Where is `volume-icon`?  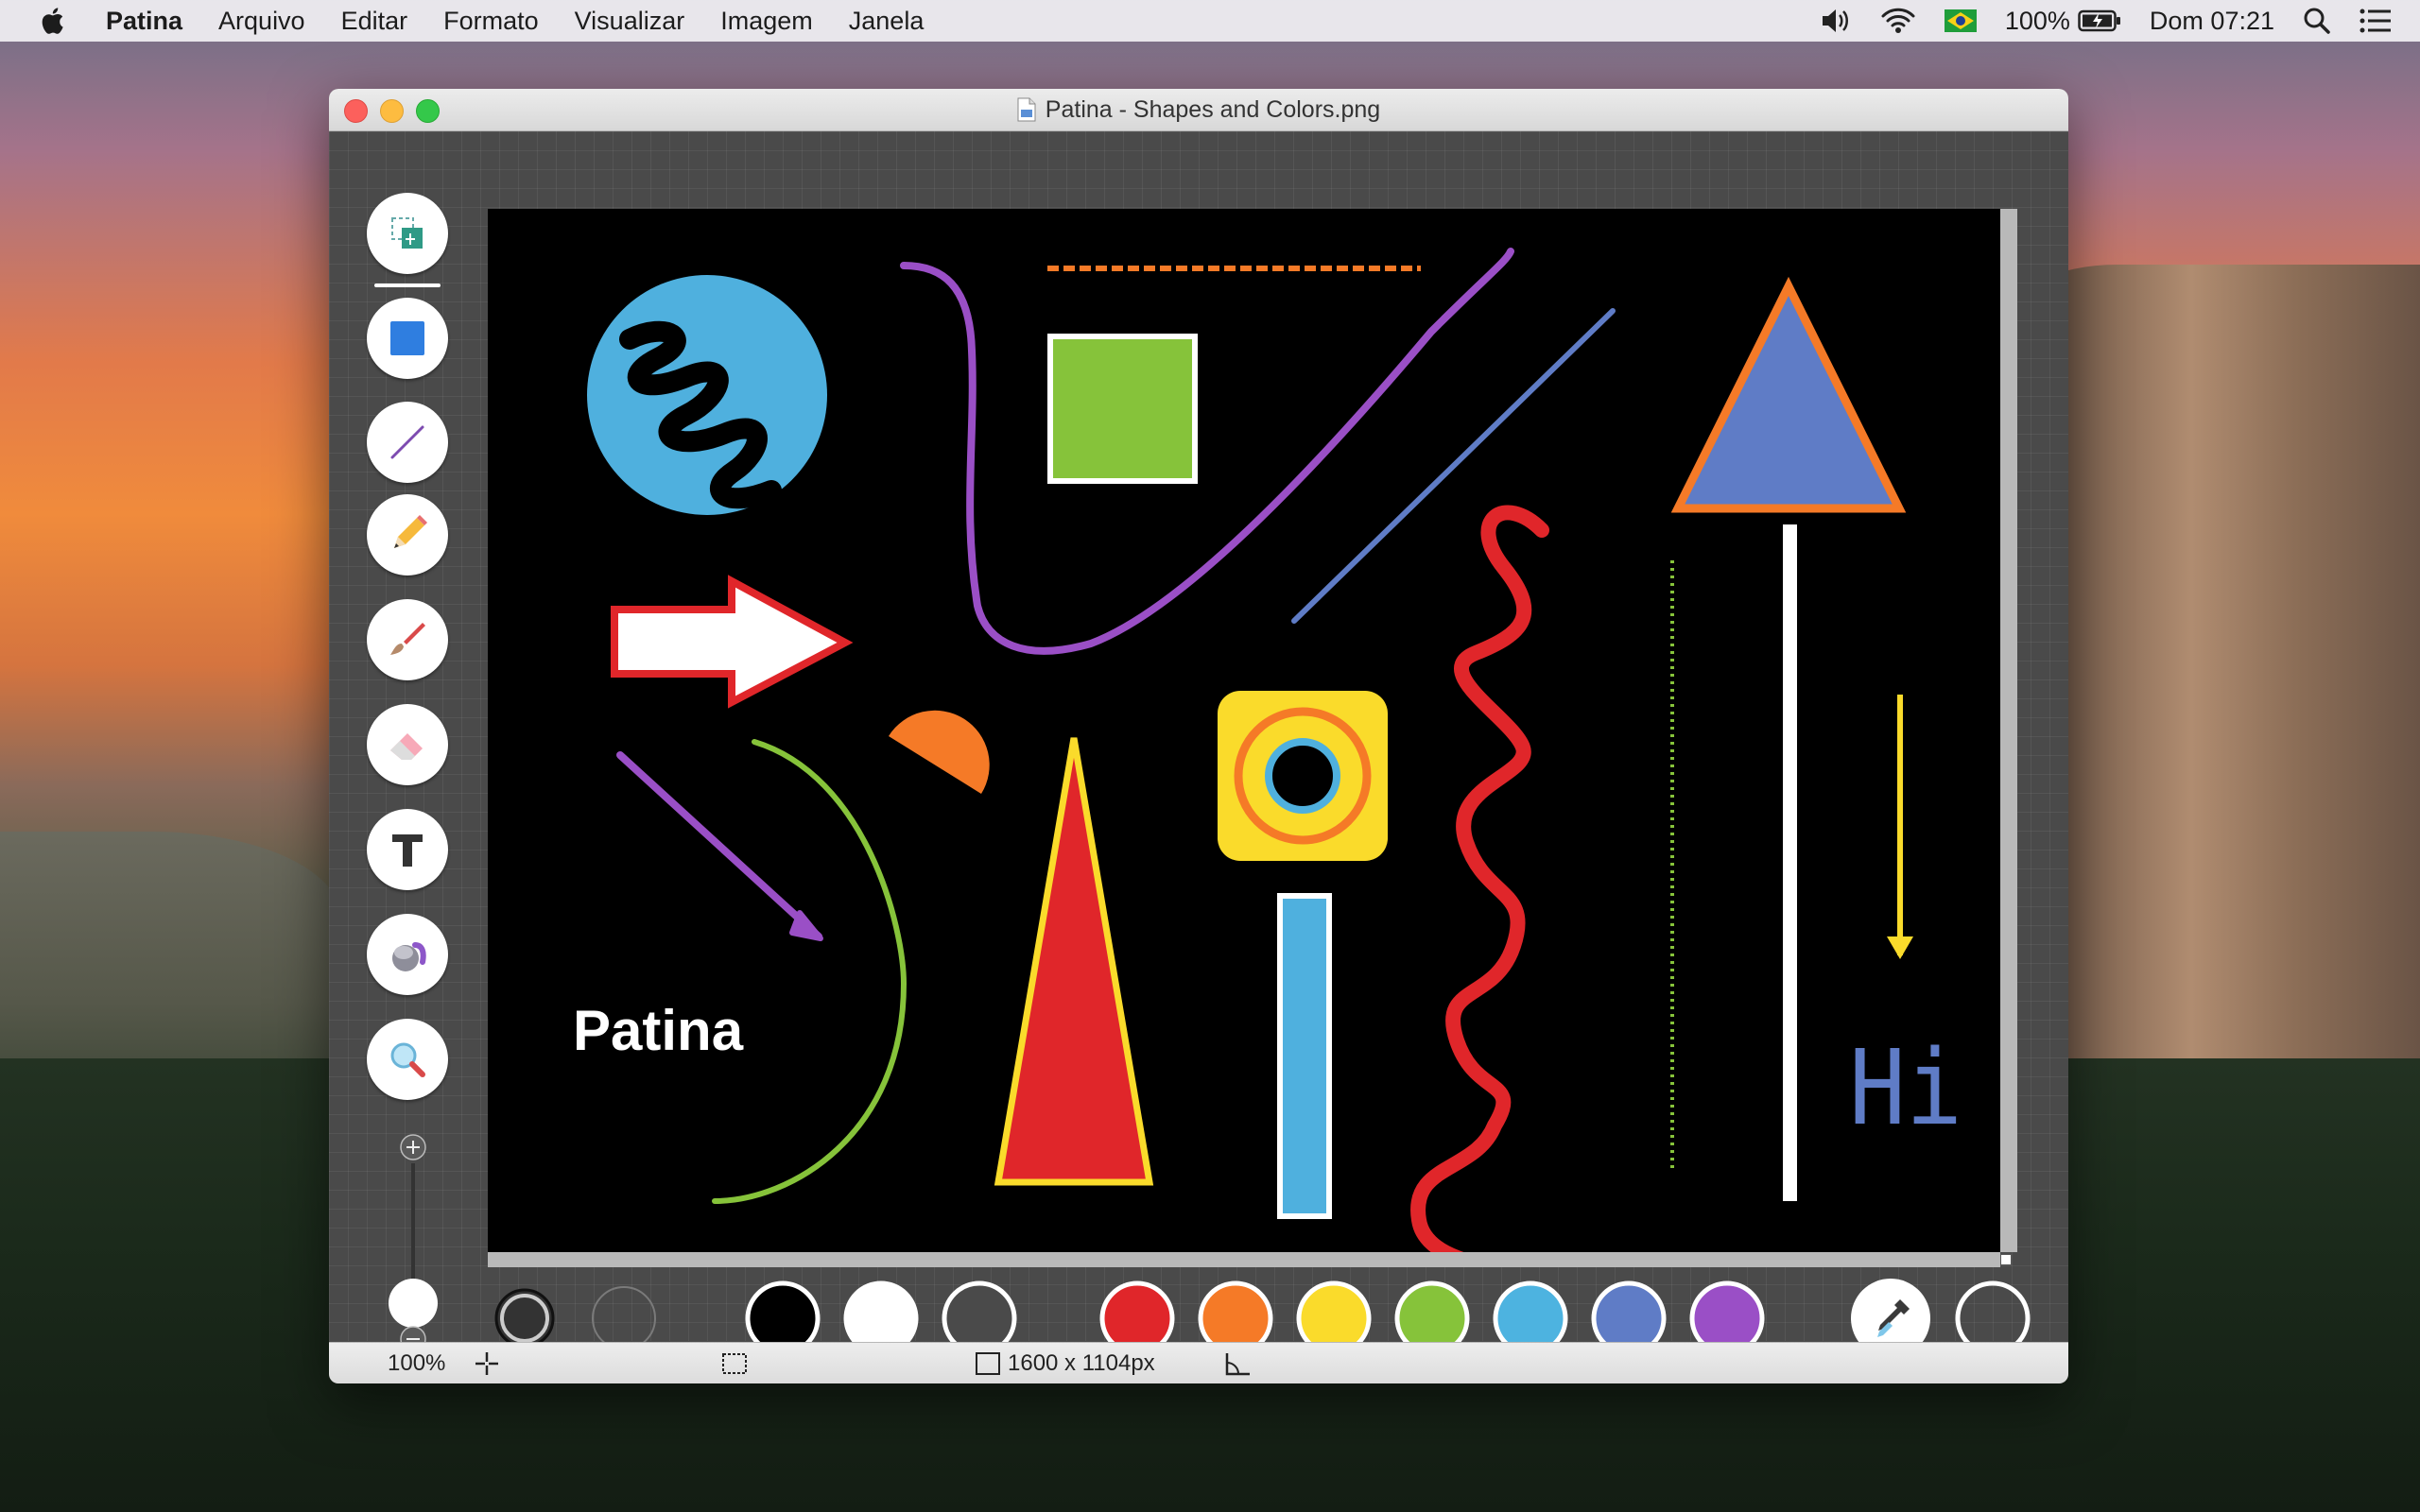
volume-icon is located at coordinates (1836, 21).